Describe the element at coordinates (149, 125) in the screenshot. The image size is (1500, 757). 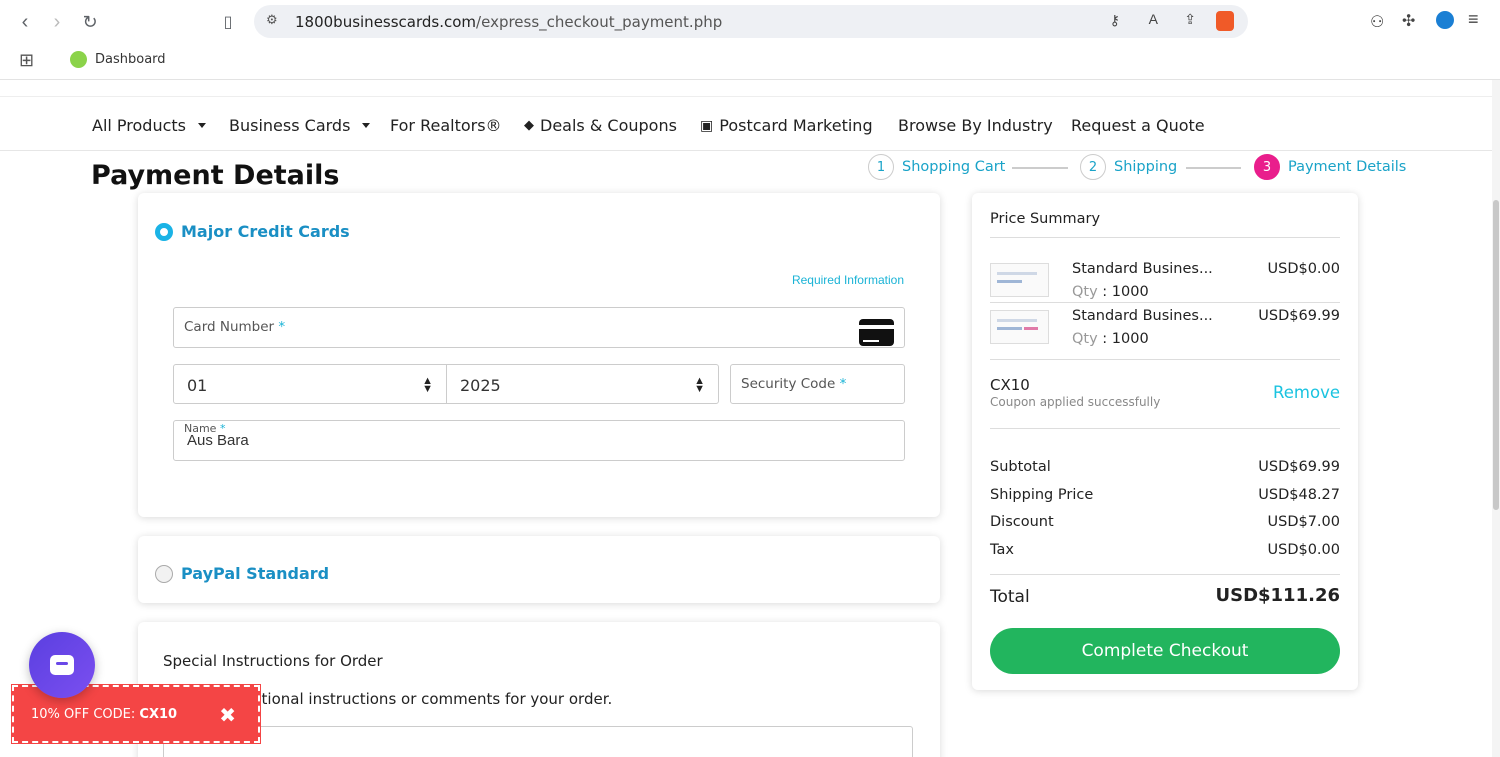
I see `nav-all-products: All Products` at that location.